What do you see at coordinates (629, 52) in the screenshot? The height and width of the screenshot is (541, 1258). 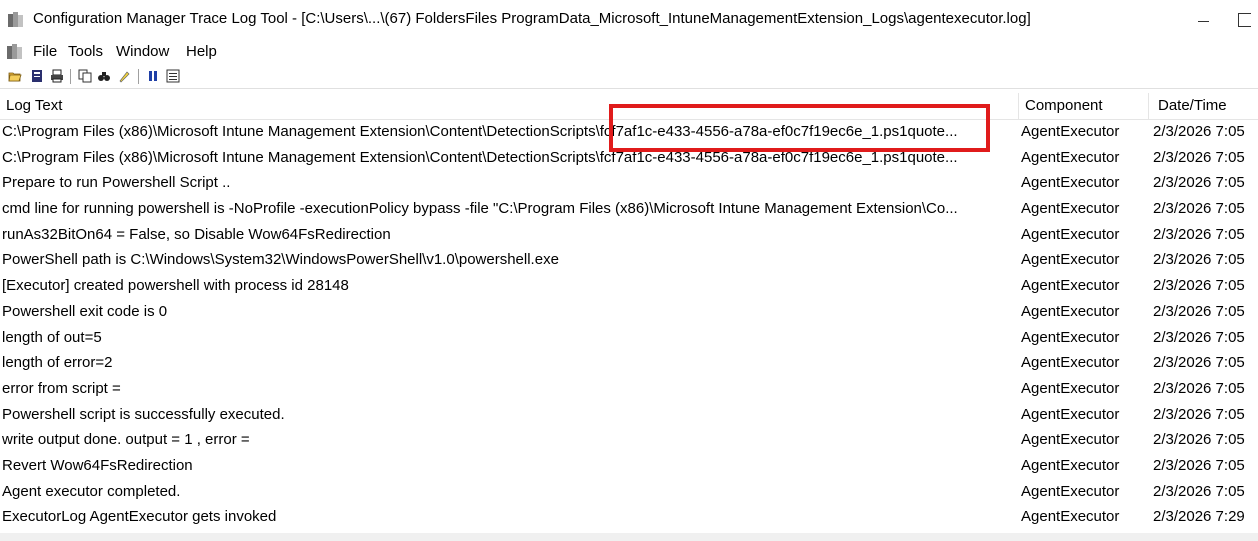 I see `menu-bar: File Tools Window Help` at bounding box center [629, 52].